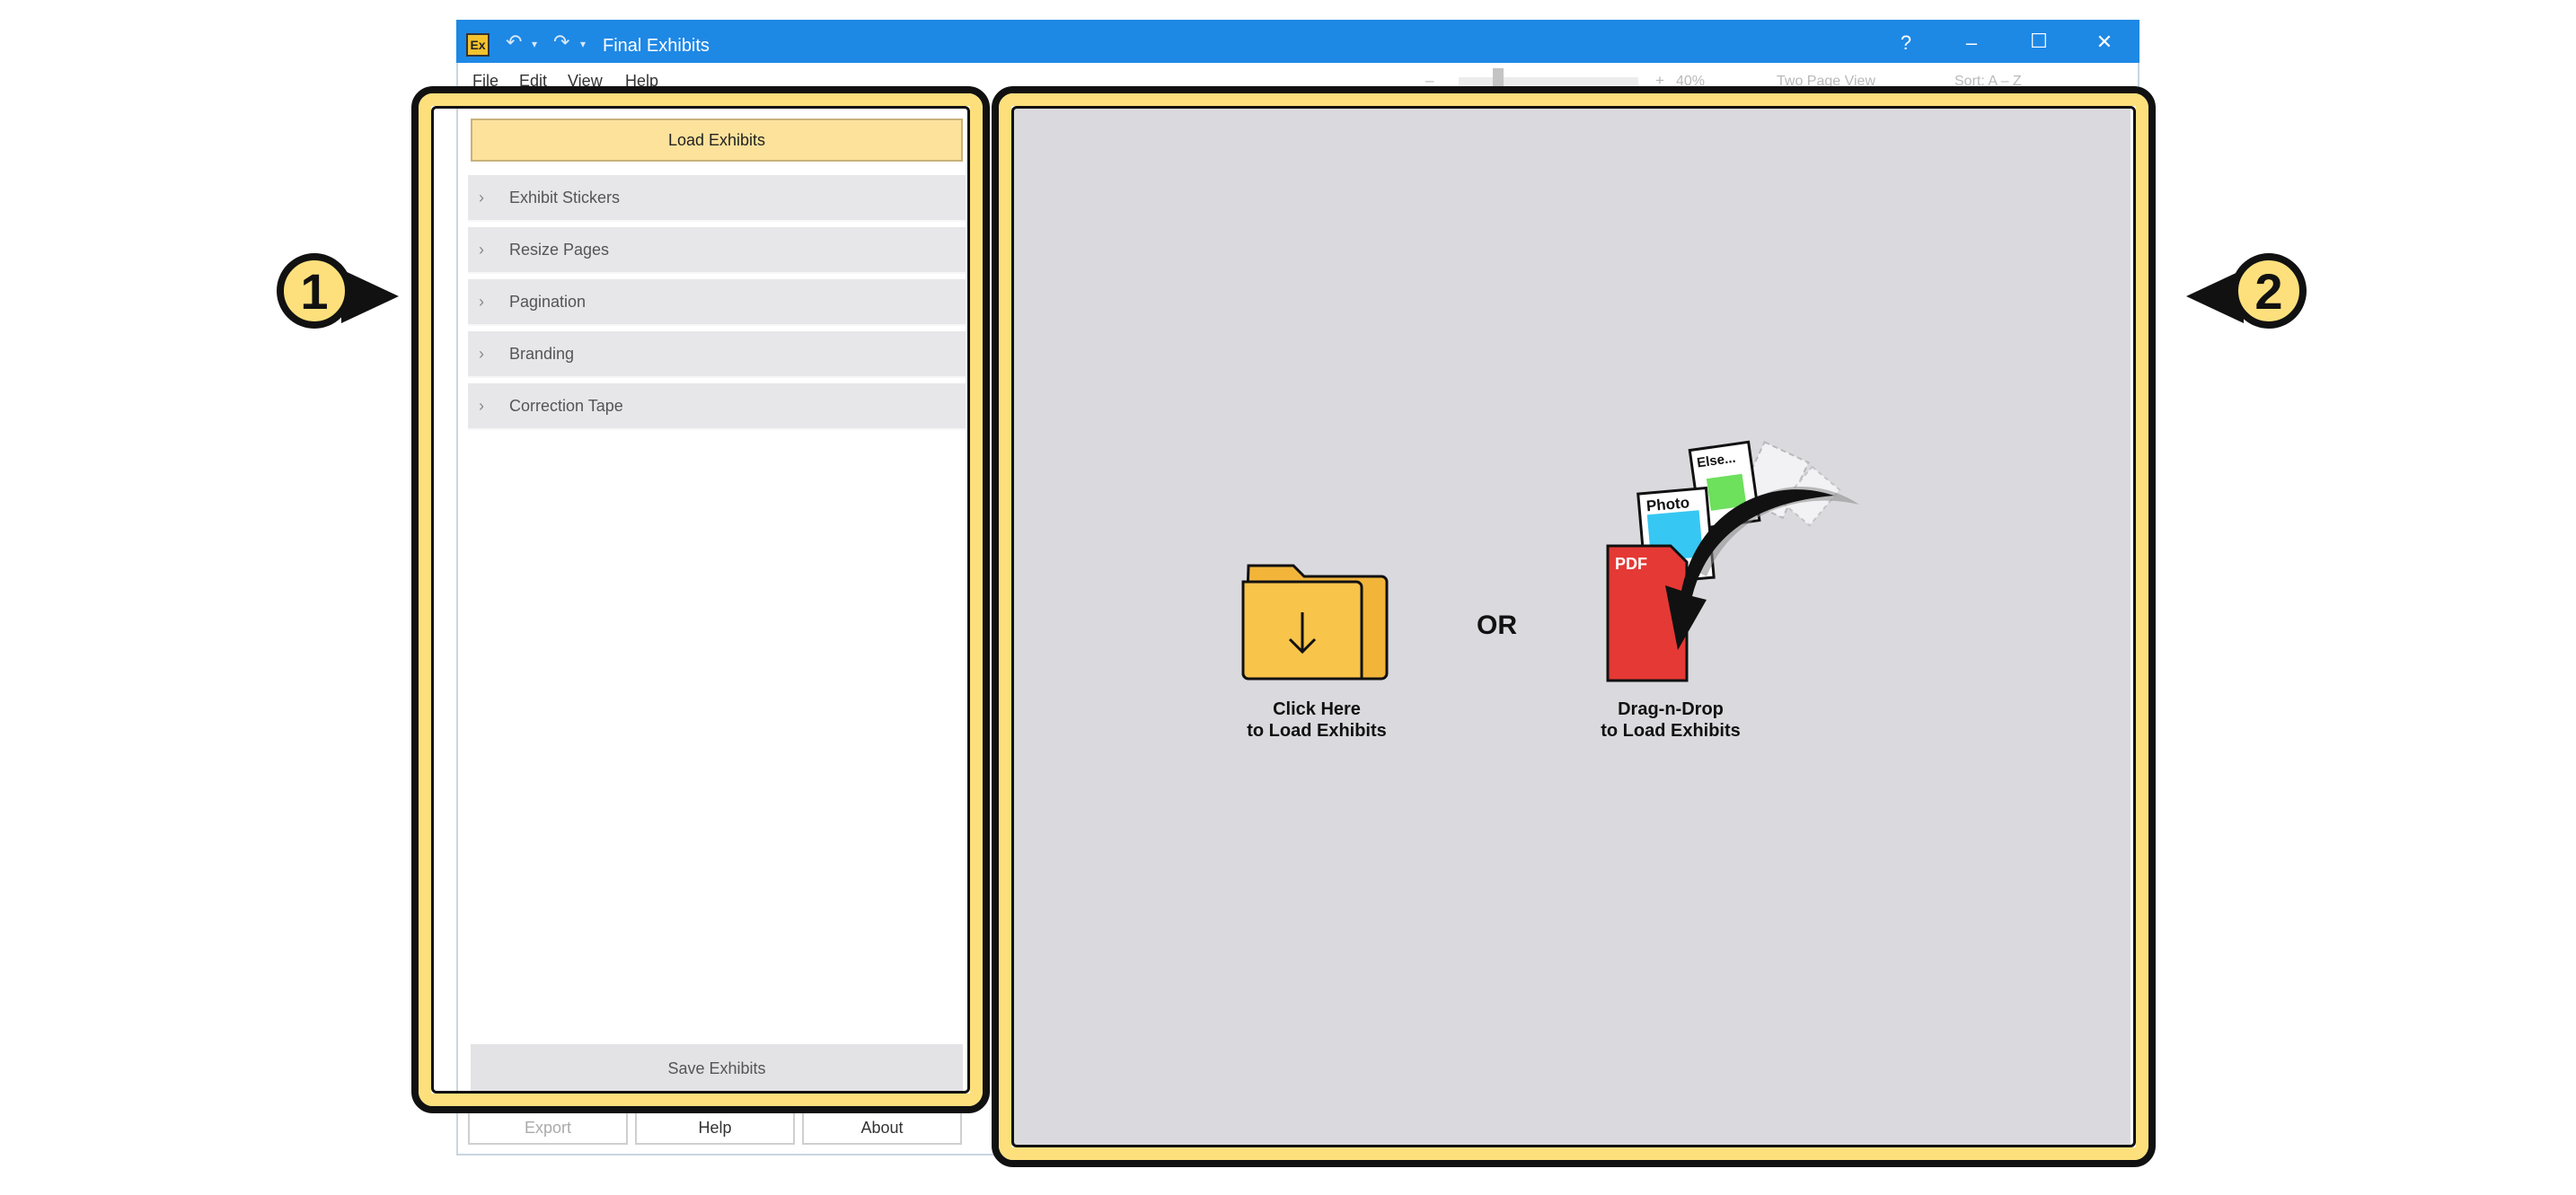 The image size is (2576, 1195). Describe the element at coordinates (1971, 43) in the screenshot. I see `minimize-button: –` at that location.